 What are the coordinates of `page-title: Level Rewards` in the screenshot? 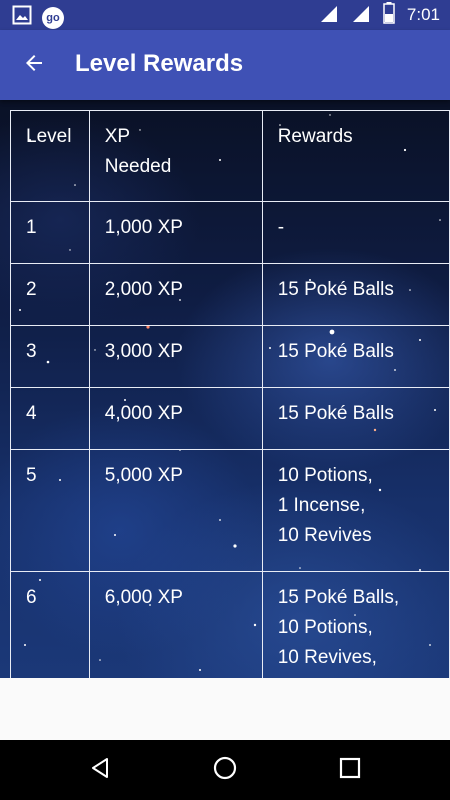 It's located at (159, 63).